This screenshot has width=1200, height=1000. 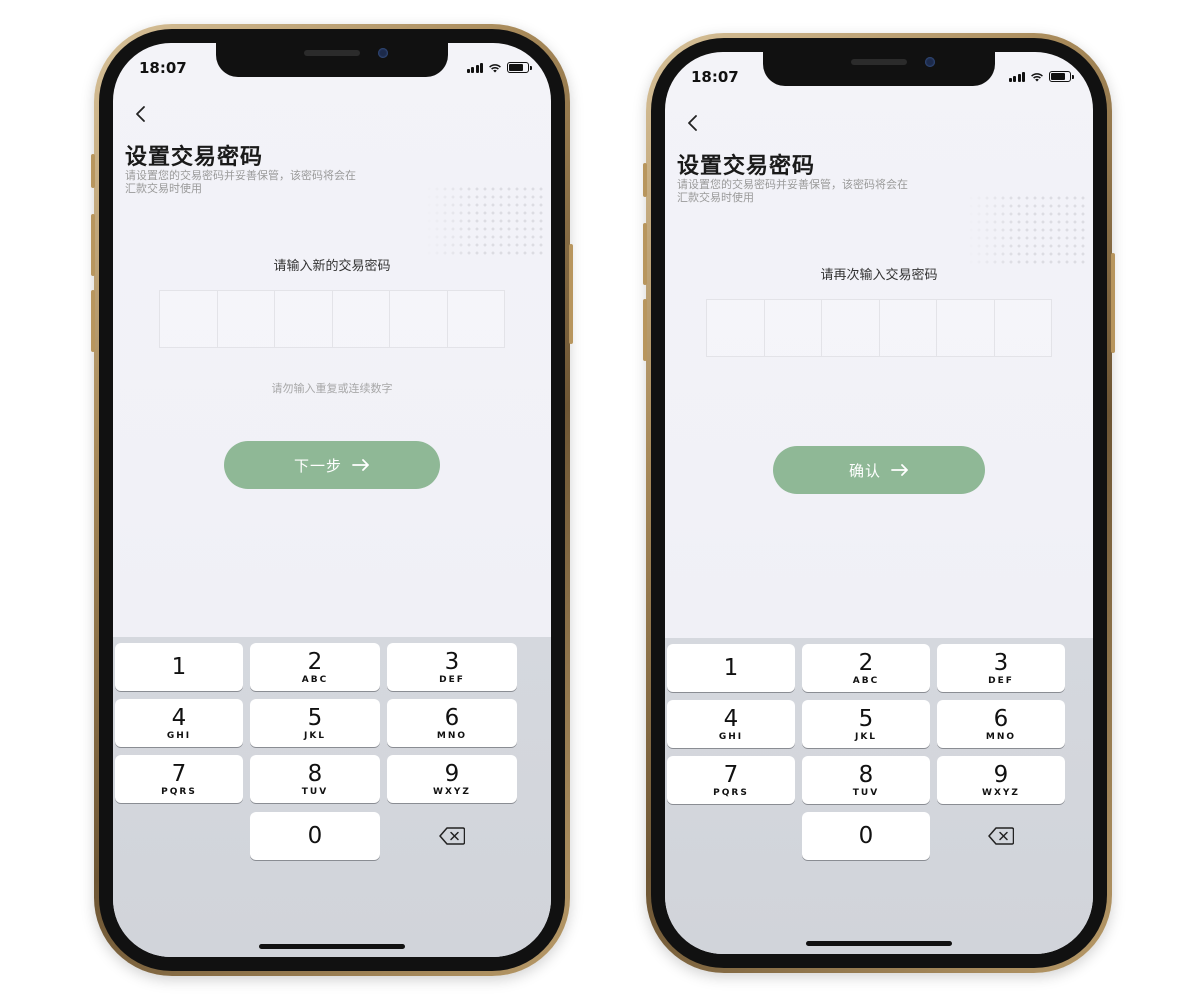 What do you see at coordinates (315, 717) in the screenshot?
I see `key-digit: 5` at bounding box center [315, 717].